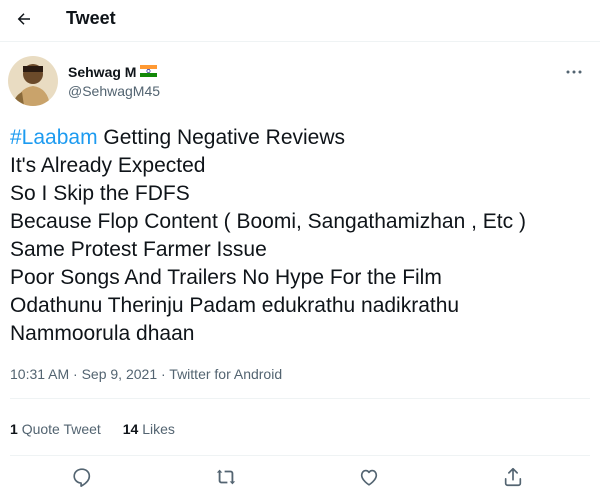 The image size is (600, 500). What do you see at coordinates (54, 137) in the screenshot?
I see `hashtag-link: #Laabam` at bounding box center [54, 137].